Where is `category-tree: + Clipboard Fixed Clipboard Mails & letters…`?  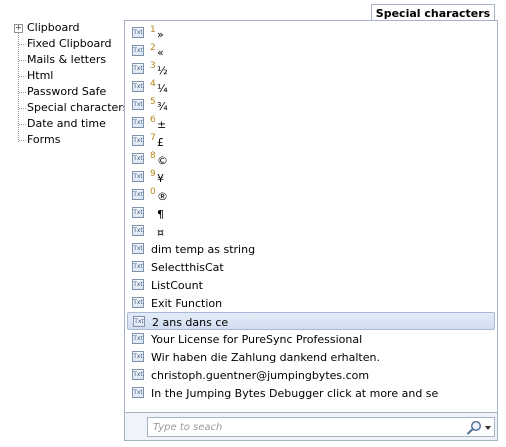
category-tree: + Clipboard Fixed Clipboard Mails & letters… is located at coordinates (70, 120).